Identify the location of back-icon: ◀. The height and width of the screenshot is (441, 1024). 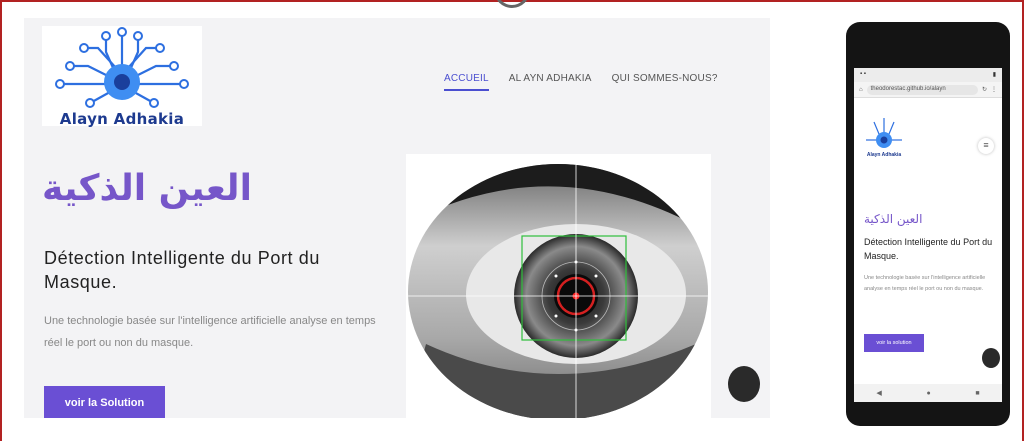
(878, 393).